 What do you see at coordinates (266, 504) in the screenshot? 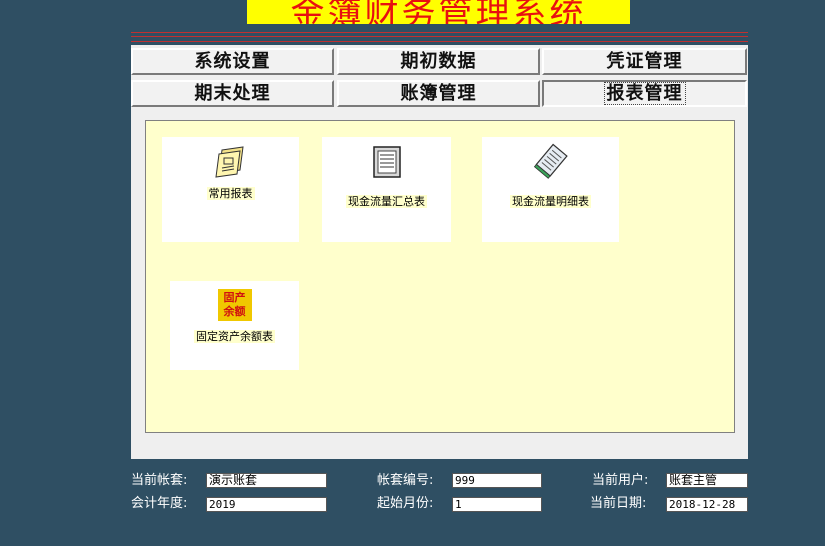
I see `fiscal-year-field: 2019` at bounding box center [266, 504].